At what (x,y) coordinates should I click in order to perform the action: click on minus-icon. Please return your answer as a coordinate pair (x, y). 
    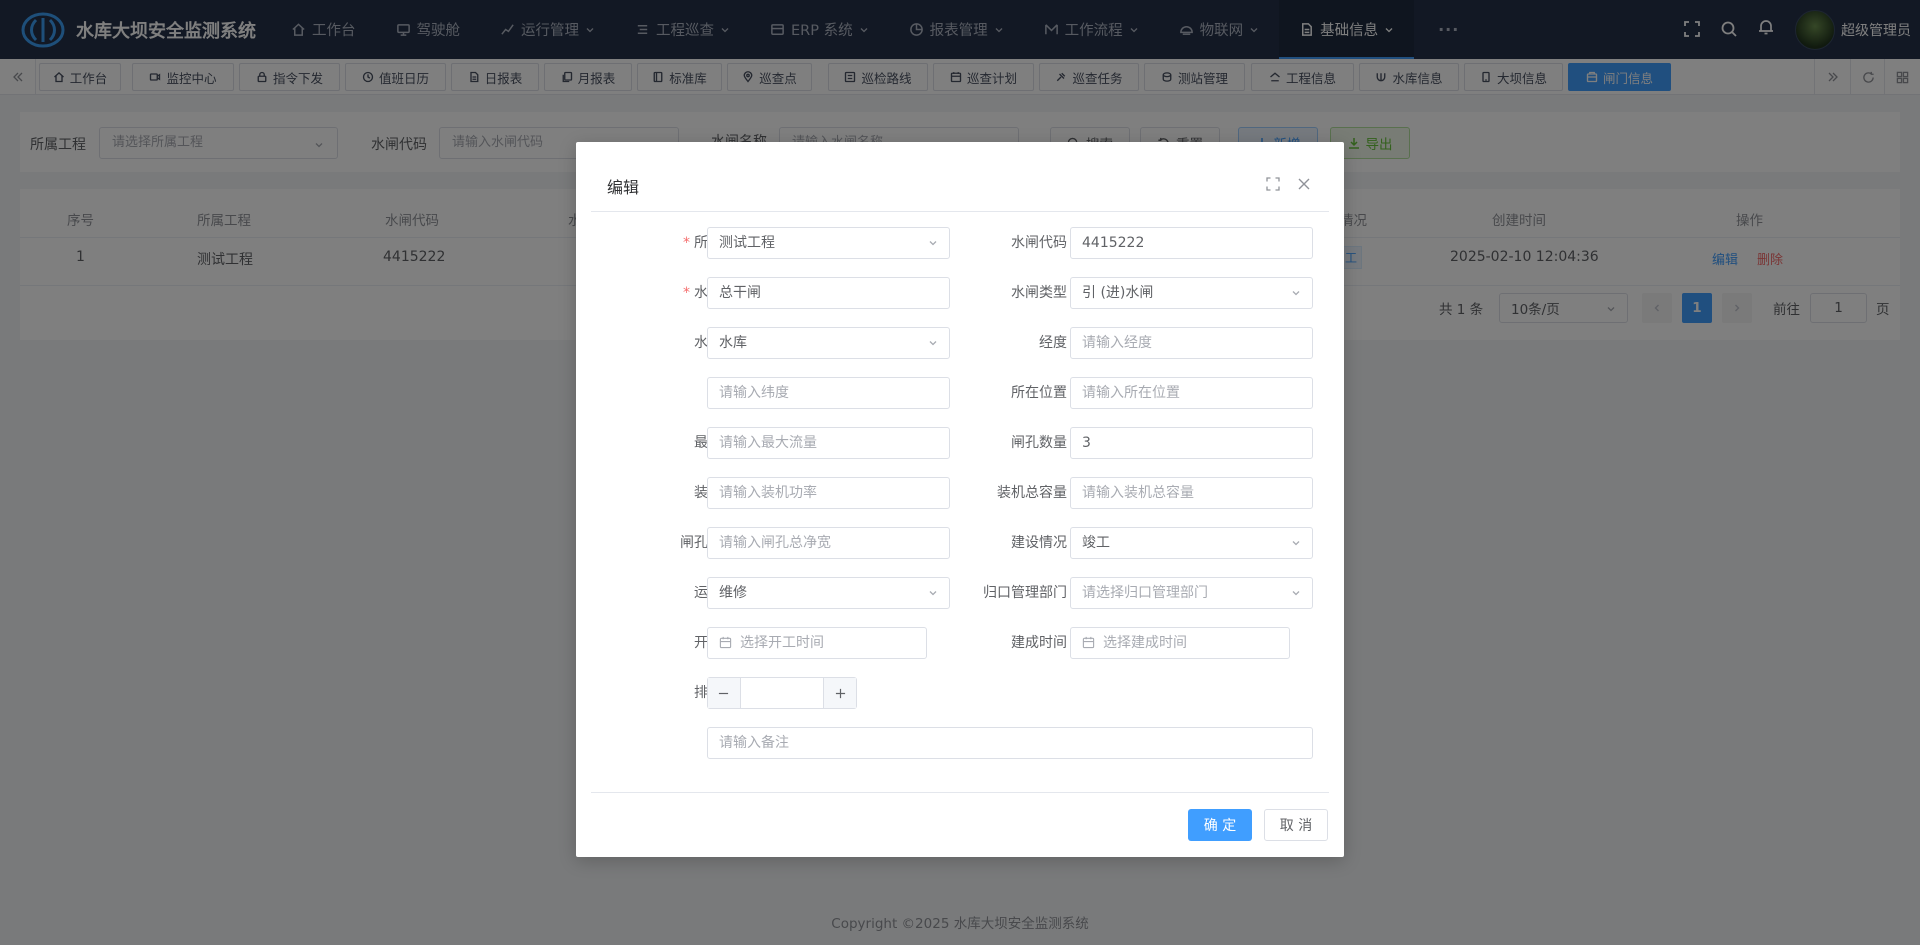
    Looking at the image, I should click on (724, 693).